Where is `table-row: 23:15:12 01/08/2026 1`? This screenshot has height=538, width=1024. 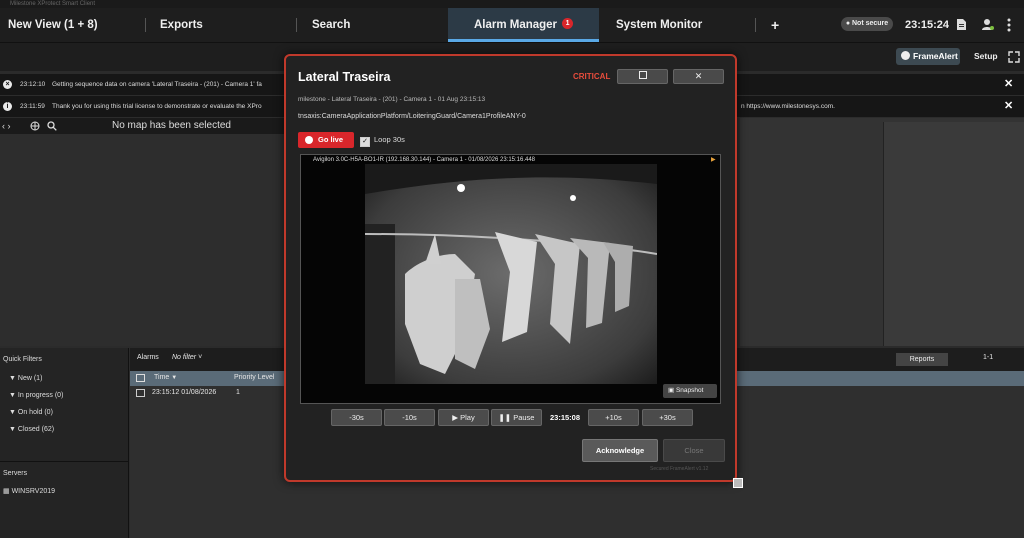
table-row: 23:15:12 01/08/2026 1 is located at coordinates (210, 393).